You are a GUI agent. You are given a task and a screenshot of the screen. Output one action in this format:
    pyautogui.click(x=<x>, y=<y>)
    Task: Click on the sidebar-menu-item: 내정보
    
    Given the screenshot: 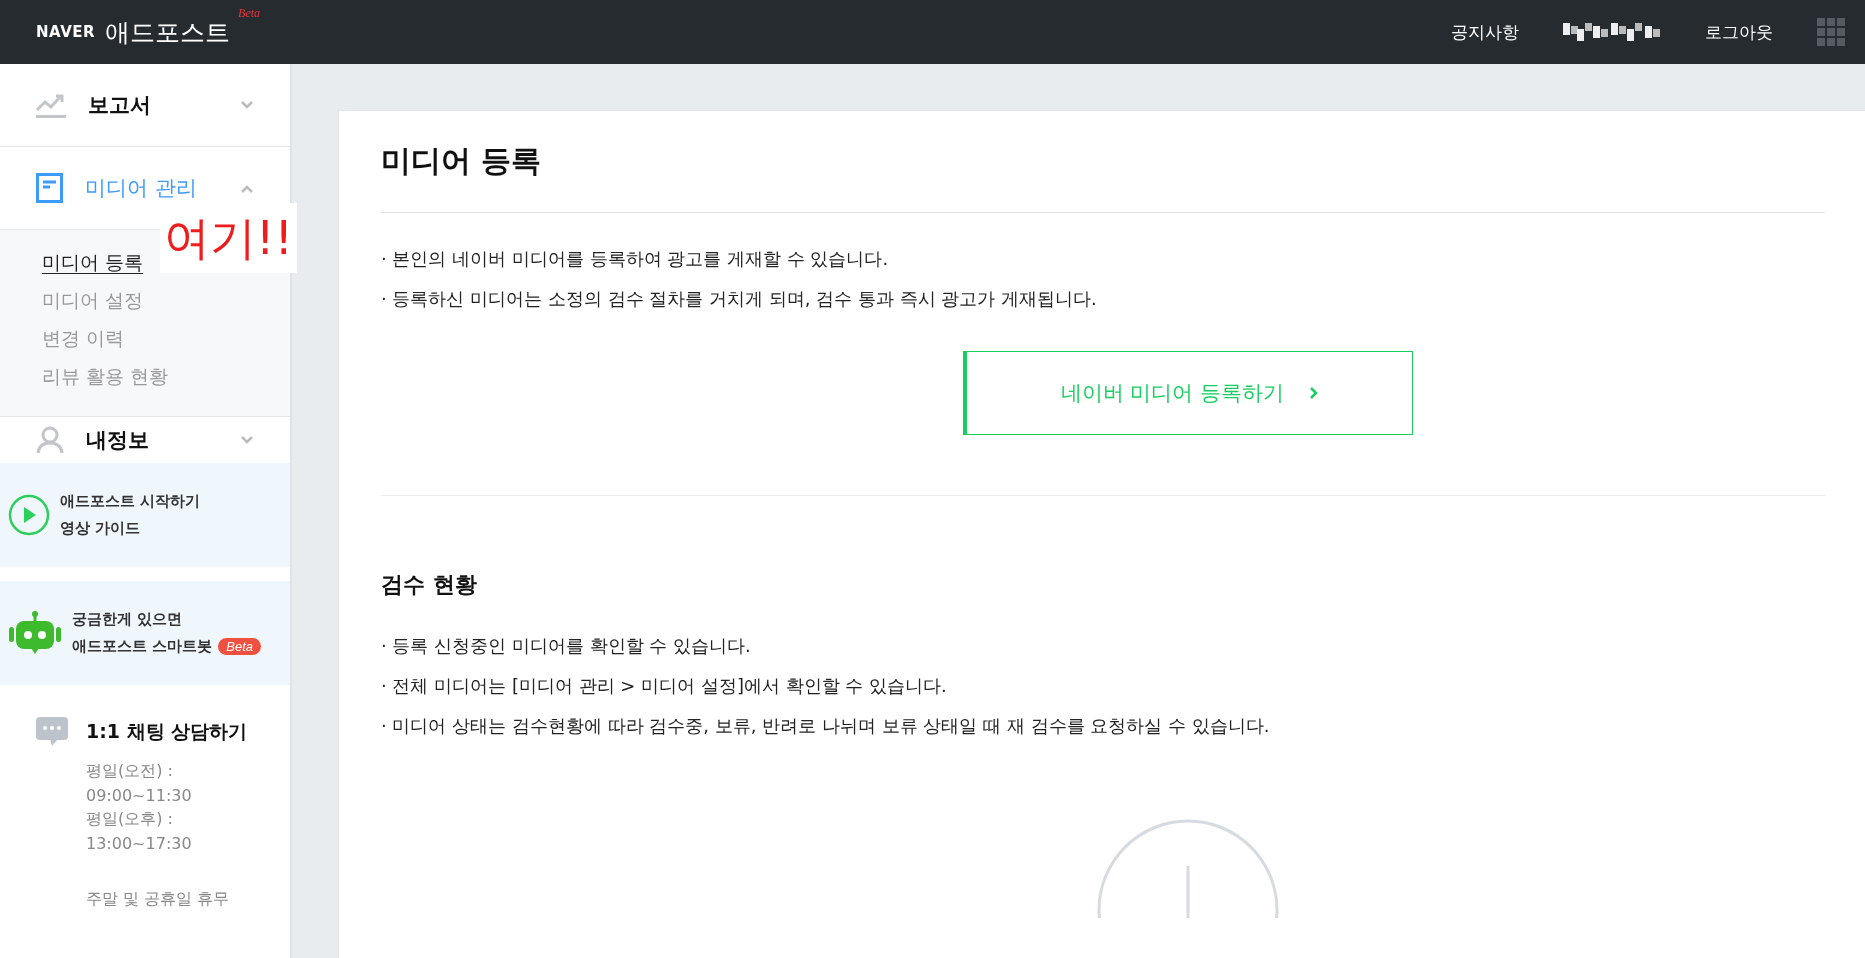 What is the action you would take?
    pyautogui.click(x=145, y=440)
    